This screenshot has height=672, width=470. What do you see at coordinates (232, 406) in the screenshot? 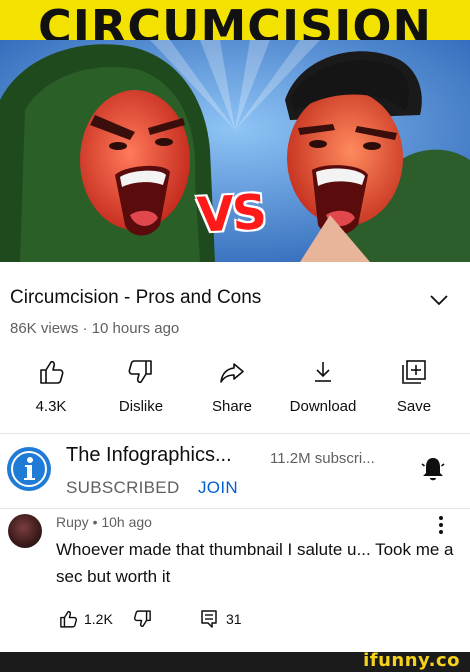
I see `share-label: Share` at bounding box center [232, 406].